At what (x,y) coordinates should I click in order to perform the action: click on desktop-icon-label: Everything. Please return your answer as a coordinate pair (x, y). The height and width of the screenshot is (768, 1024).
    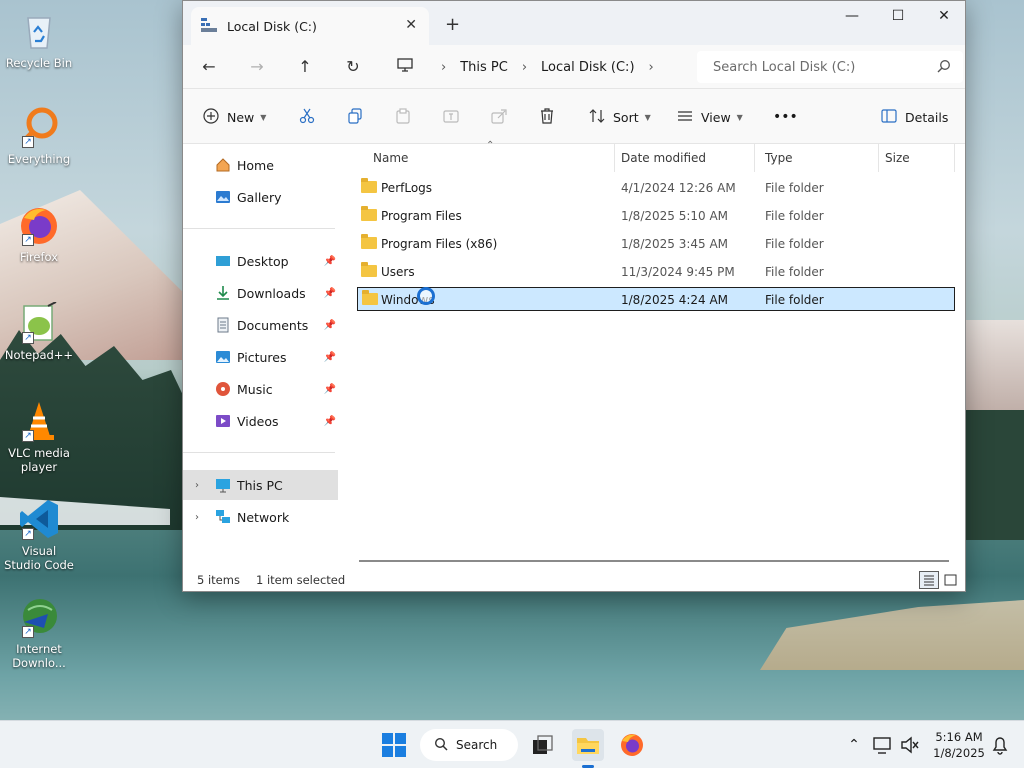
    Looking at the image, I should click on (39, 159).